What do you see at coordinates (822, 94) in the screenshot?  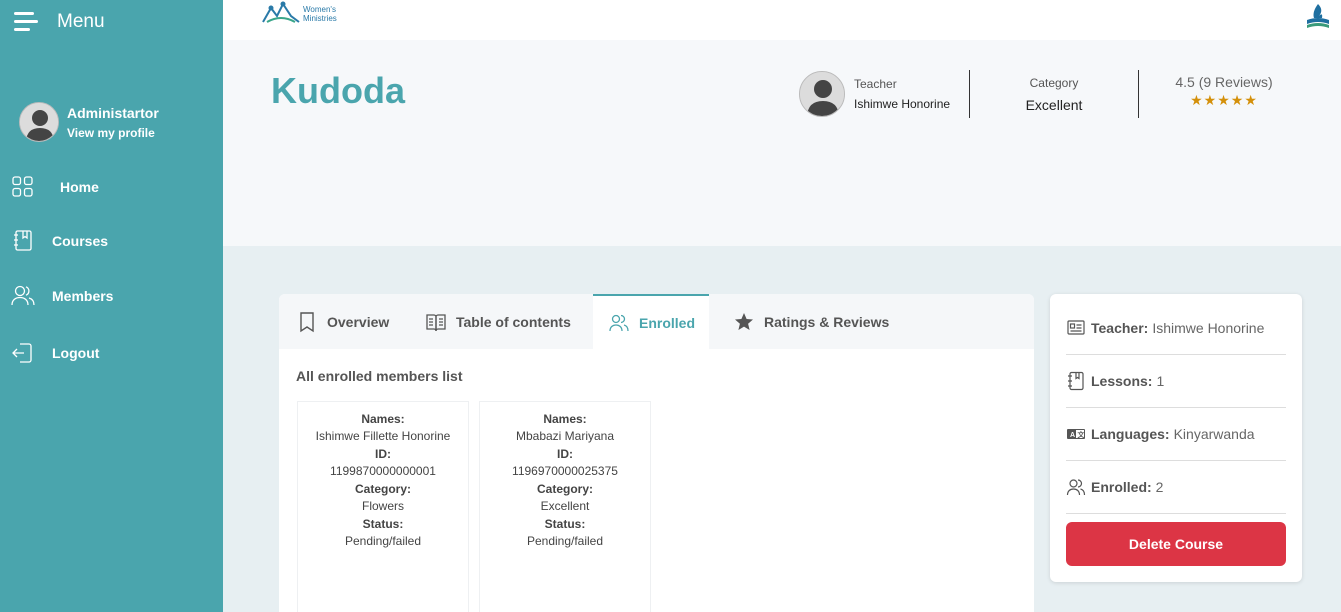 I see `teacher-avatar` at bounding box center [822, 94].